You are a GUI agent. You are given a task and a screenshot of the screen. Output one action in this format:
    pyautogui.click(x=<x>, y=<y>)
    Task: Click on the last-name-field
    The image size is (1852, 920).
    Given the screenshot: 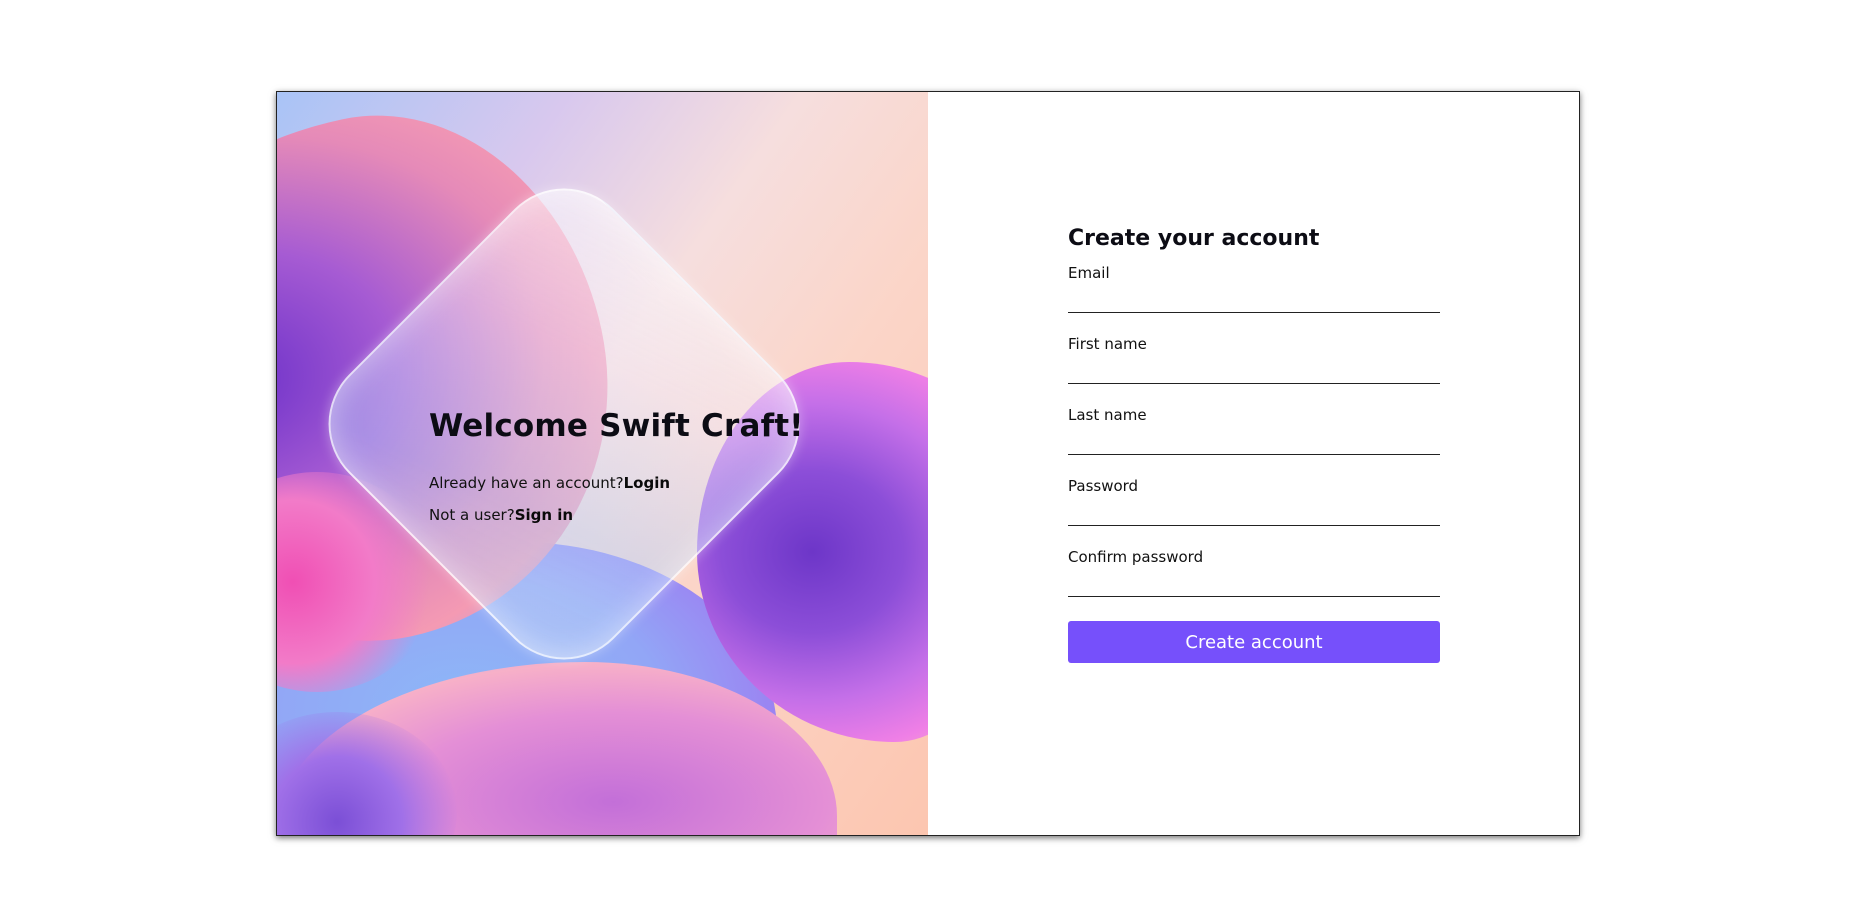 What is the action you would take?
    pyautogui.click(x=1254, y=442)
    